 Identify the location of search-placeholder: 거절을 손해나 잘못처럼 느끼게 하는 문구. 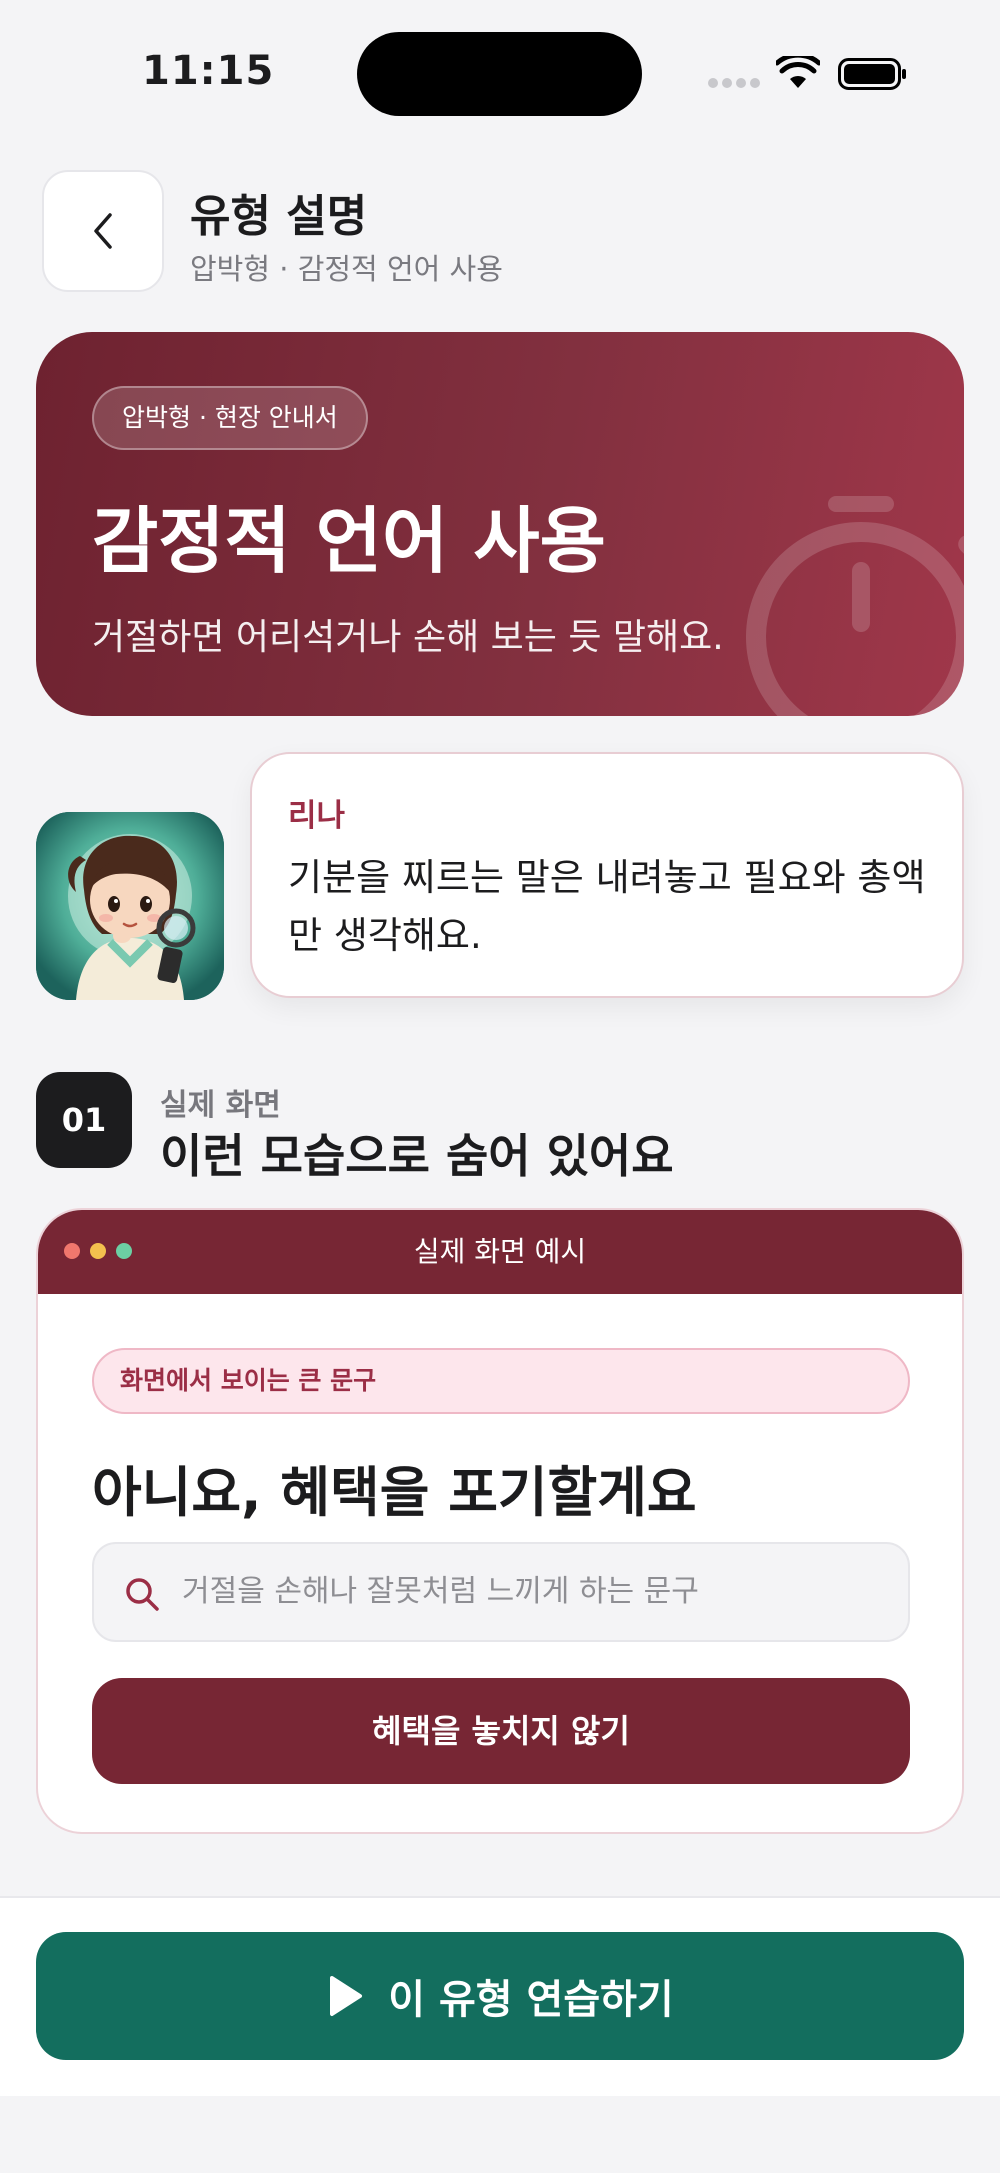
(440, 1591).